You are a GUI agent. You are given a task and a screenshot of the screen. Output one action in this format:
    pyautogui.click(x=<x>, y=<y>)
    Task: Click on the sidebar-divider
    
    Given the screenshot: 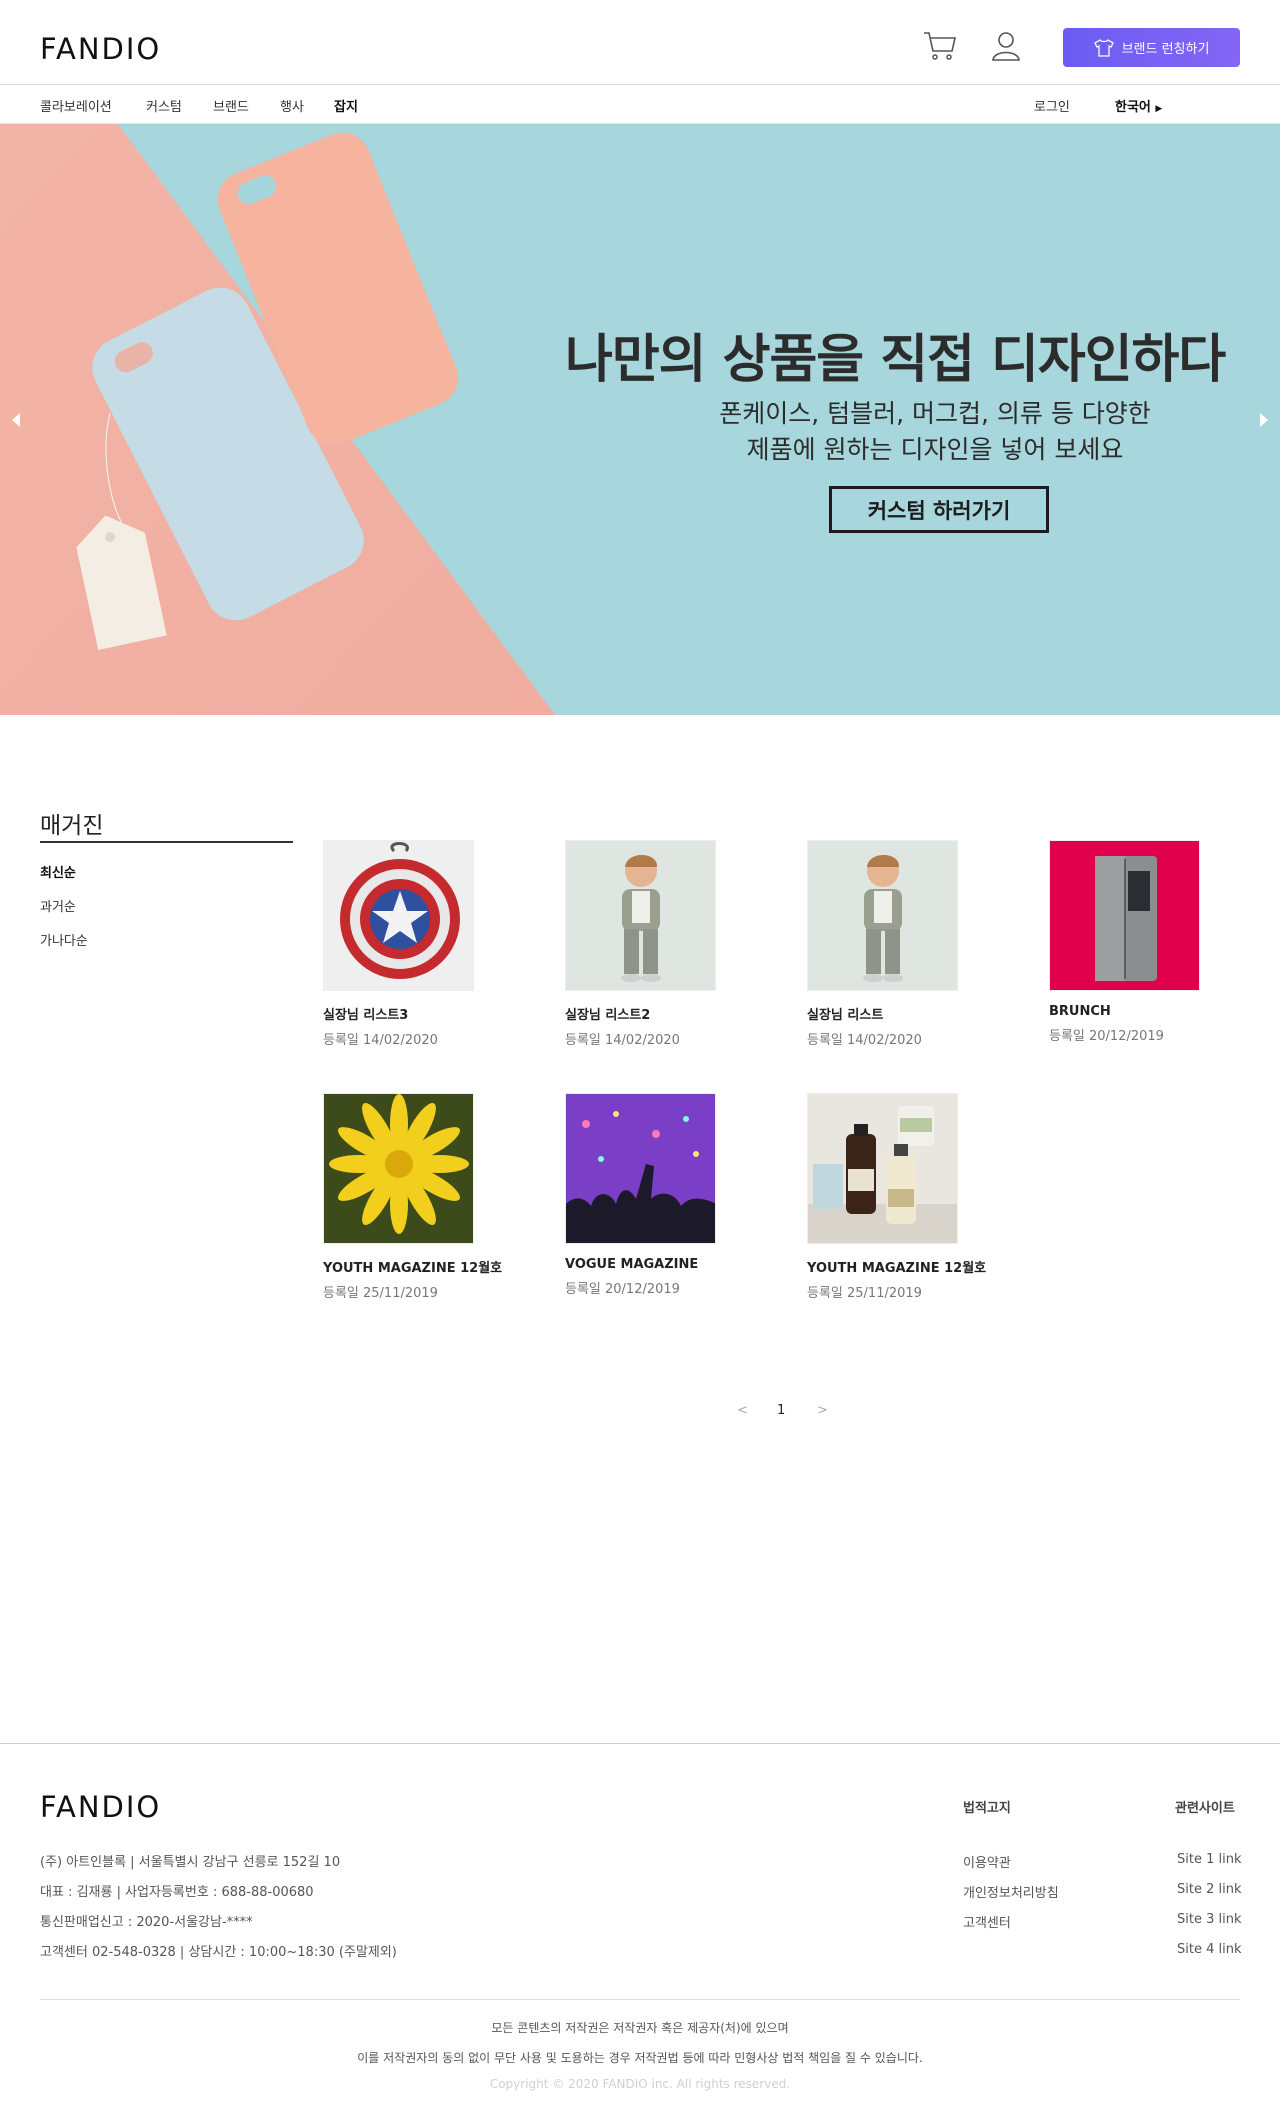 What is the action you would take?
    pyautogui.click(x=166, y=842)
    